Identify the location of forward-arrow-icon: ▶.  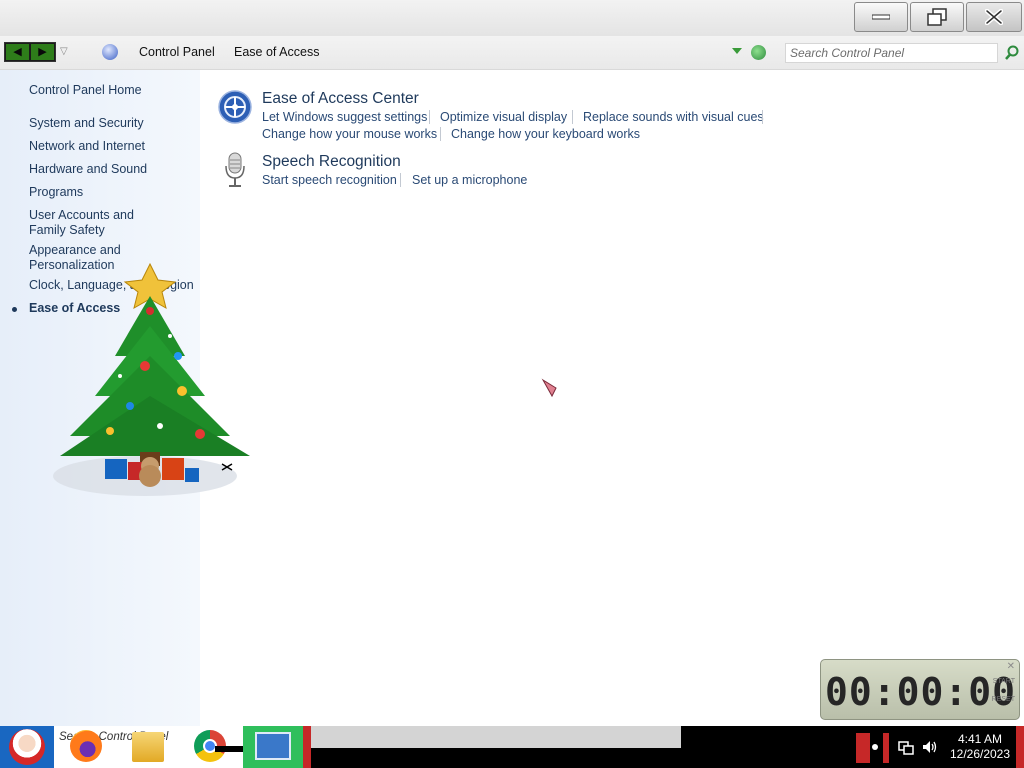
(42, 51).